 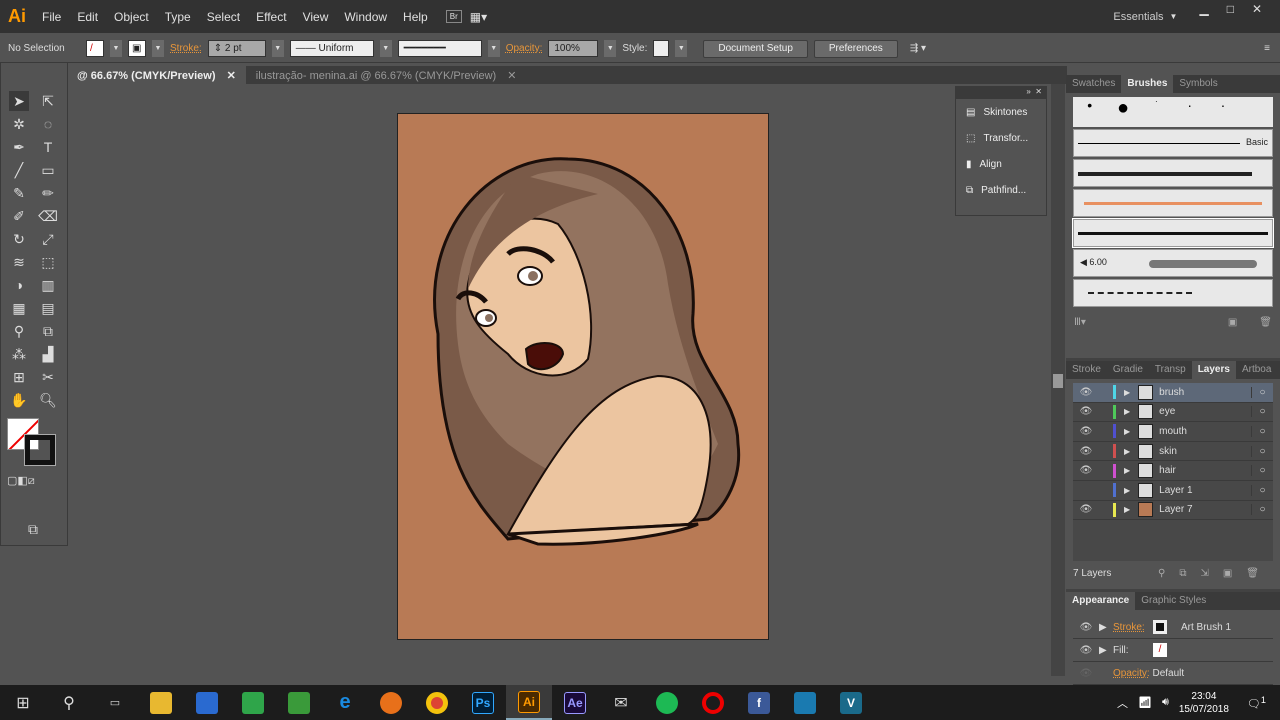 What do you see at coordinates (1170, 370) in the screenshot?
I see `tab-transparency: Transp` at bounding box center [1170, 370].